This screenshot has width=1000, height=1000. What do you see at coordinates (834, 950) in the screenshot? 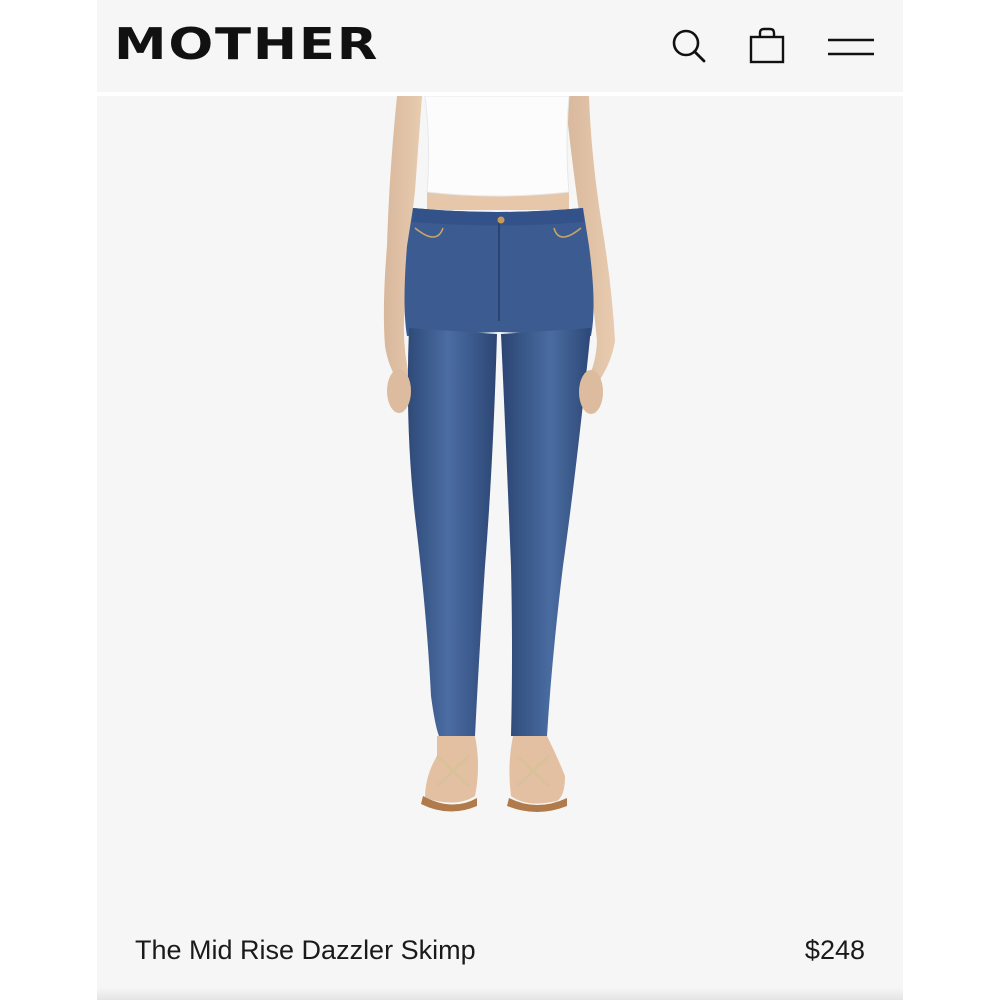
I see `product-price: $248` at bounding box center [834, 950].